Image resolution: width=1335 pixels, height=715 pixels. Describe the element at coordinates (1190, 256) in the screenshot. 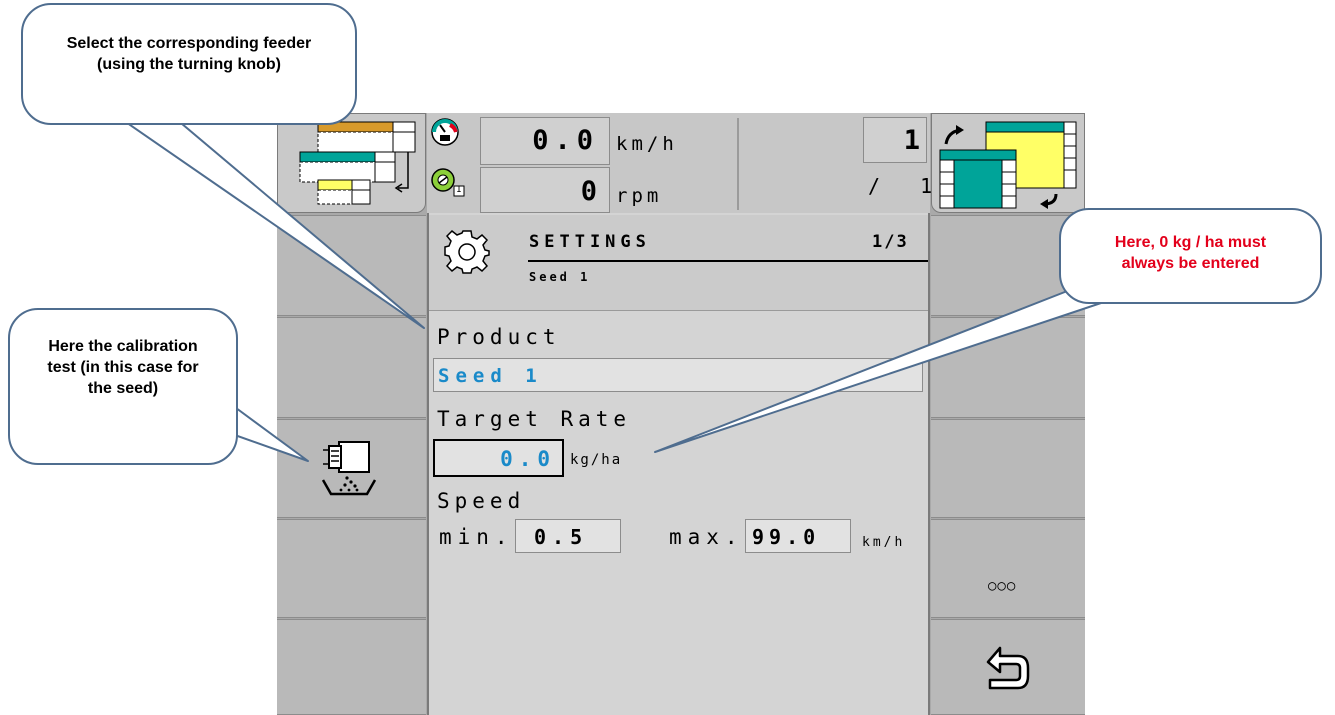

I see `callout-rate: Here, 0 kg / ha must always be entered` at that location.